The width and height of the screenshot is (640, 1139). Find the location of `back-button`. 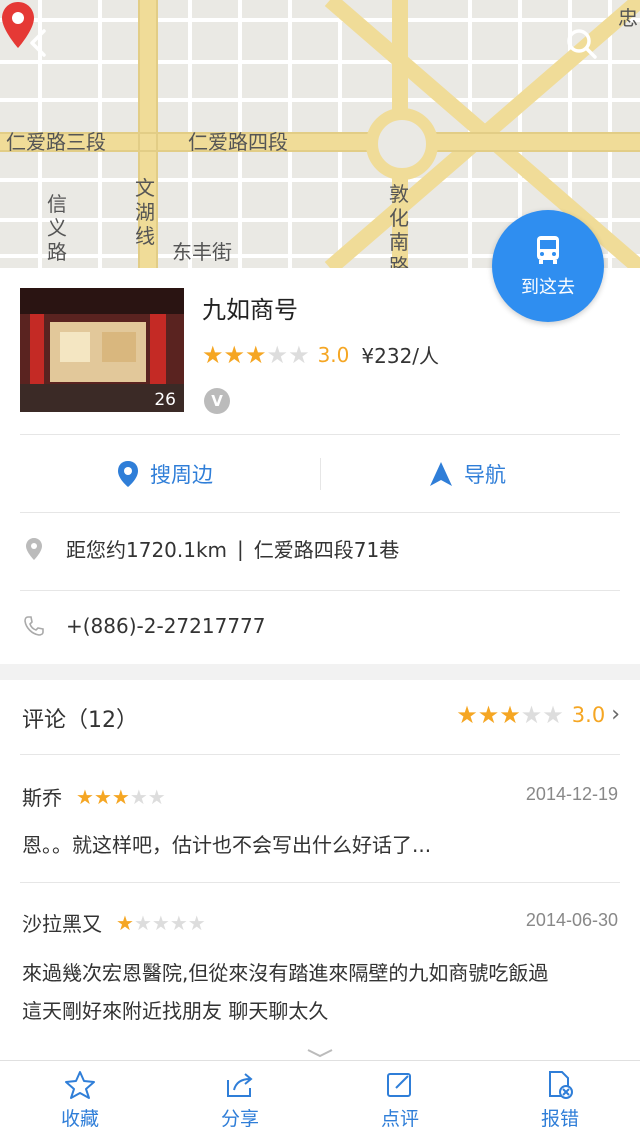

back-button is located at coordinates (50, 50).